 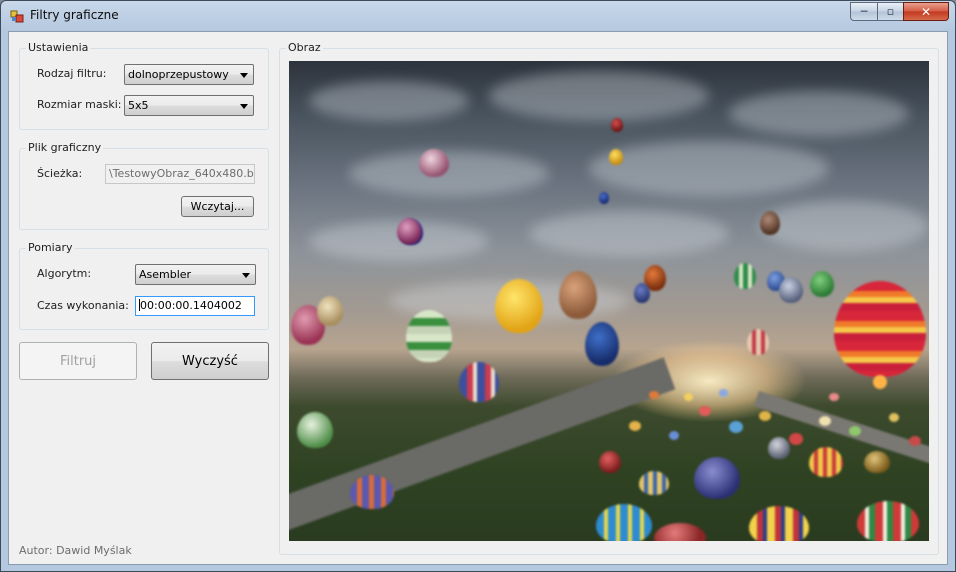 What do you see at coordinates (60, 173) in the screenshot?
I see `path-label: Ścieżka:` at bounding box center [60, 173].